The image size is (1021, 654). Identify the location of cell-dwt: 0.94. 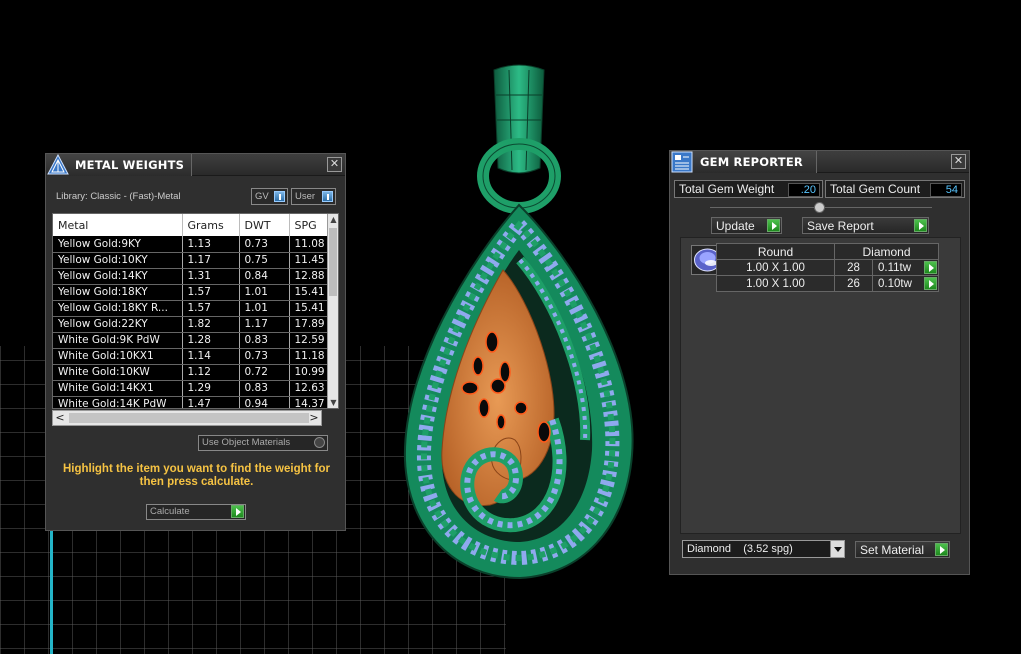
(264, 402).